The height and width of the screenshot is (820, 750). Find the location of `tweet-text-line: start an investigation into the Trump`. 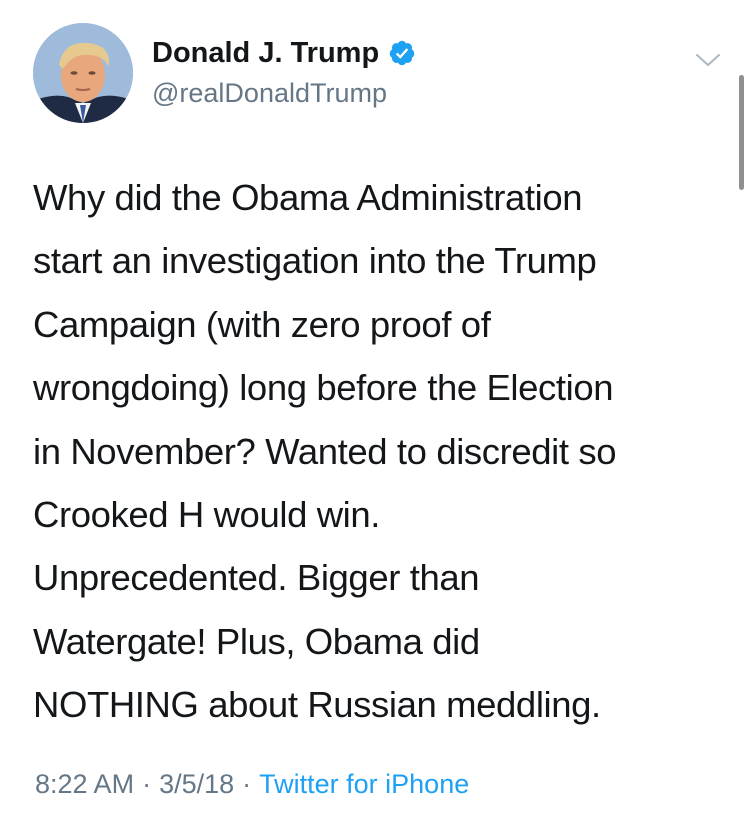

tweet-text-line: start an investigation into the Trump is located at coordinates (315, 261).